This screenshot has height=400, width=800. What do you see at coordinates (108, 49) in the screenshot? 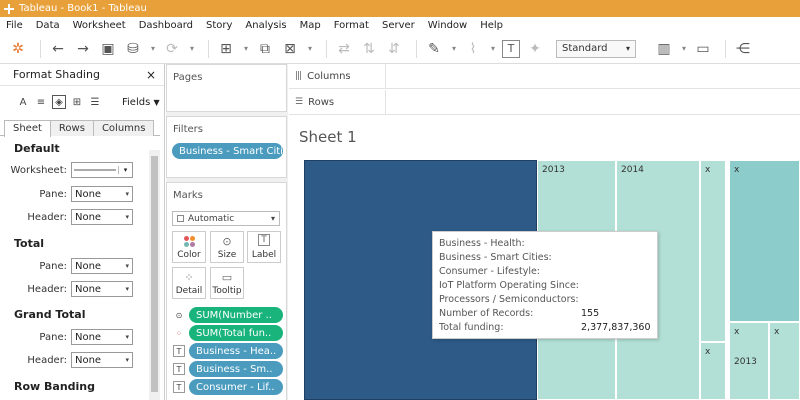
I see `save-icon: ▣` at bounding box center [108, 49].